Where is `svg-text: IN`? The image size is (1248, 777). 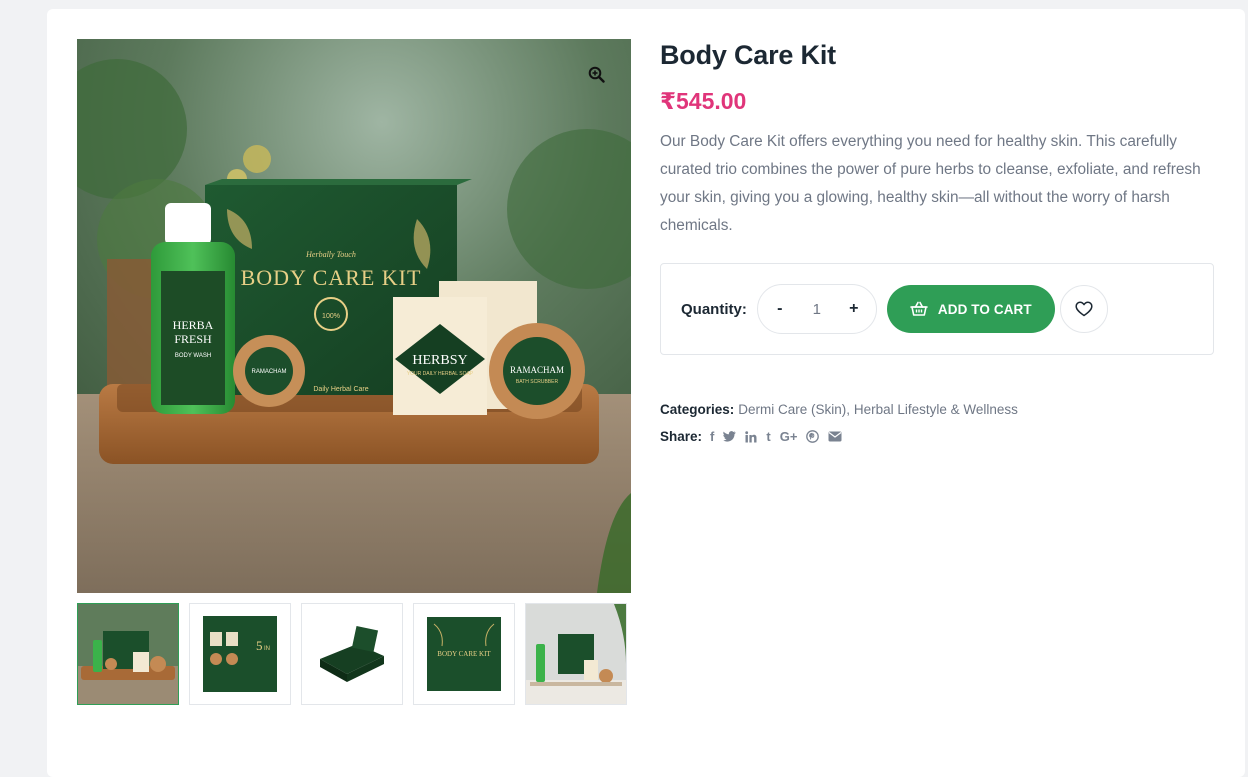 svg-text: IN is located at coordinates (267, 649).